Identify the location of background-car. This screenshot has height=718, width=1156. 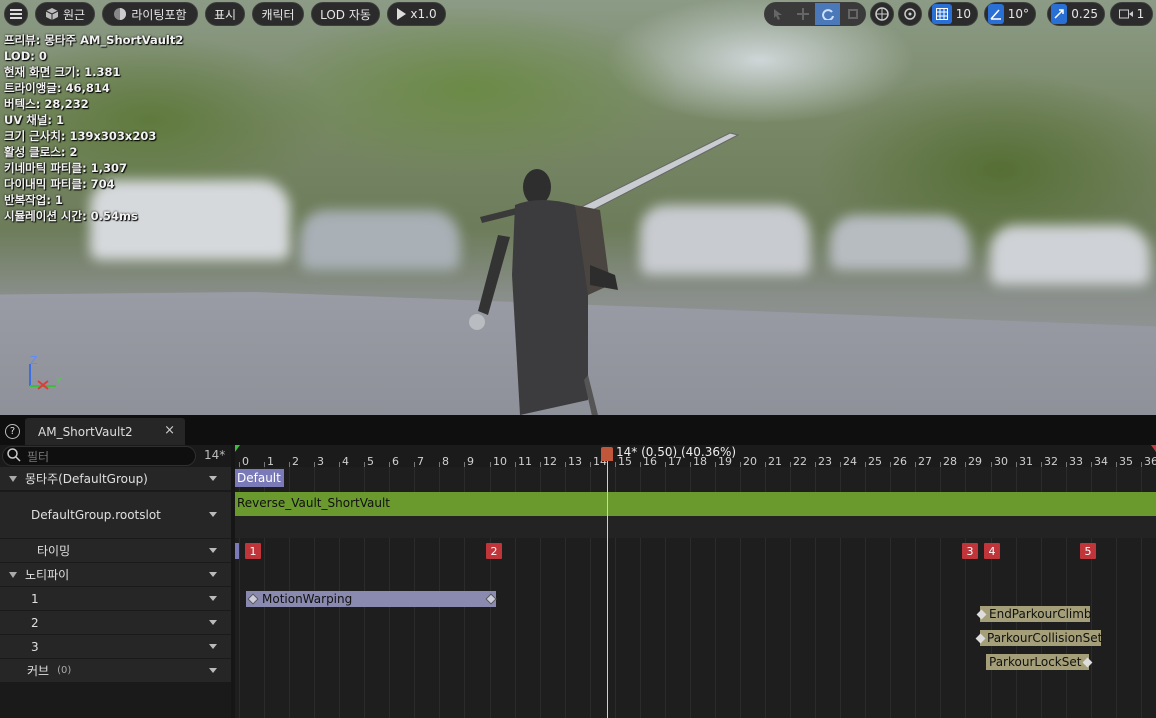
(900, 242).